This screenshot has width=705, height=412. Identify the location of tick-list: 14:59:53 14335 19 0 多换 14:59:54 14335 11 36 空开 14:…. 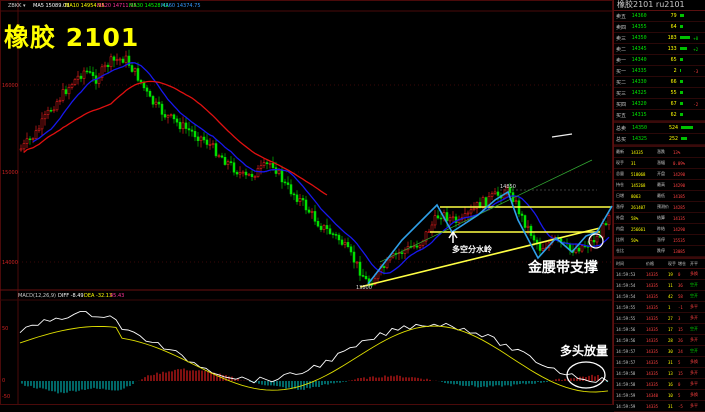
(659, 340).